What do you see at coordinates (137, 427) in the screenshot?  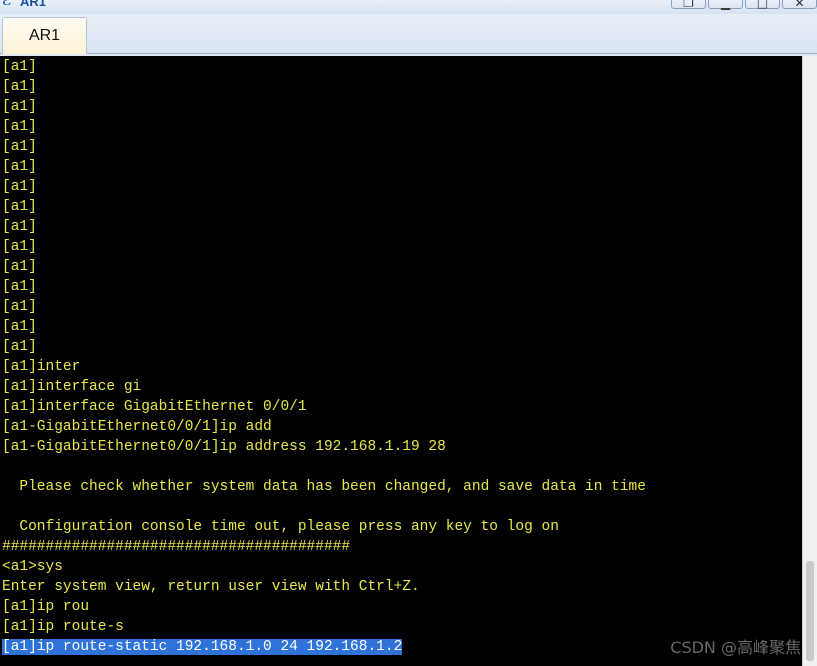 I see `console-line-text: [a1-GigabitEthernet0/0/1]ip add` at bounding box center [137, 427].